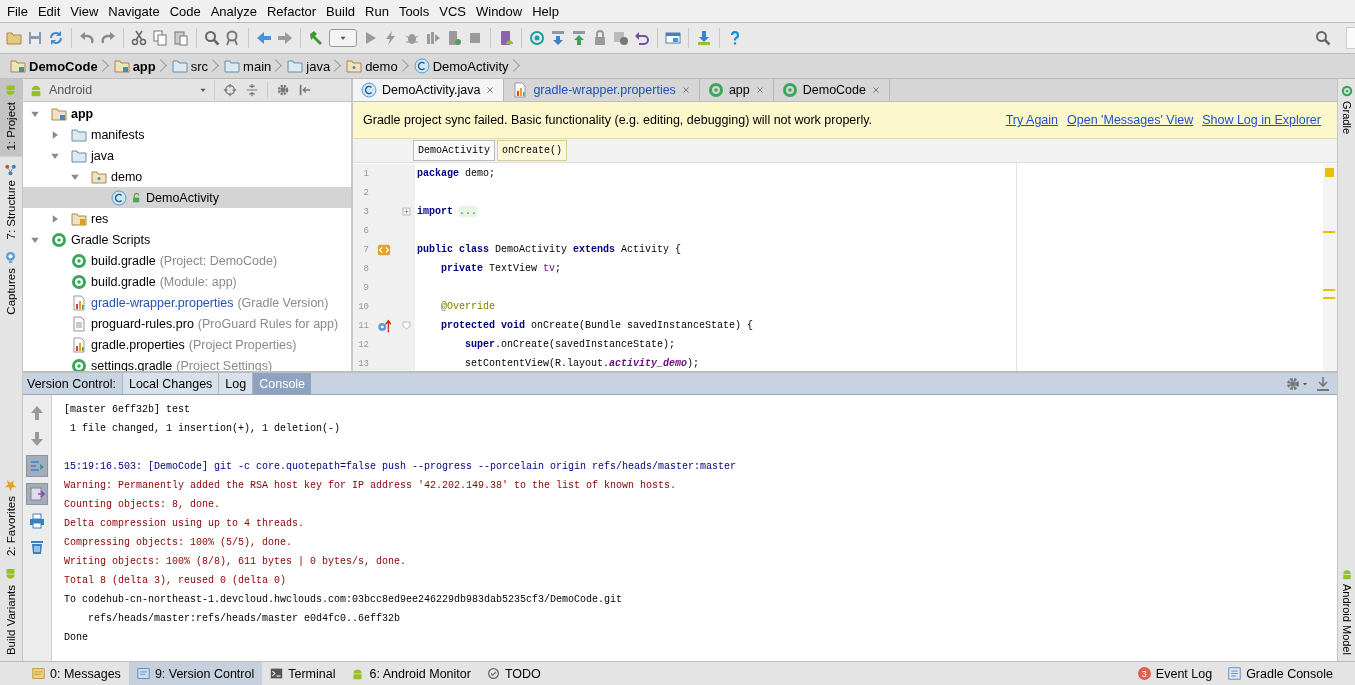 Image resolution: width=1355 pixels, height=685 pixels. What do you see at coordinates (182, 197) in the screenshot?
I see `tree-item-label: DemoActivity` at bounding box center [182, 197].